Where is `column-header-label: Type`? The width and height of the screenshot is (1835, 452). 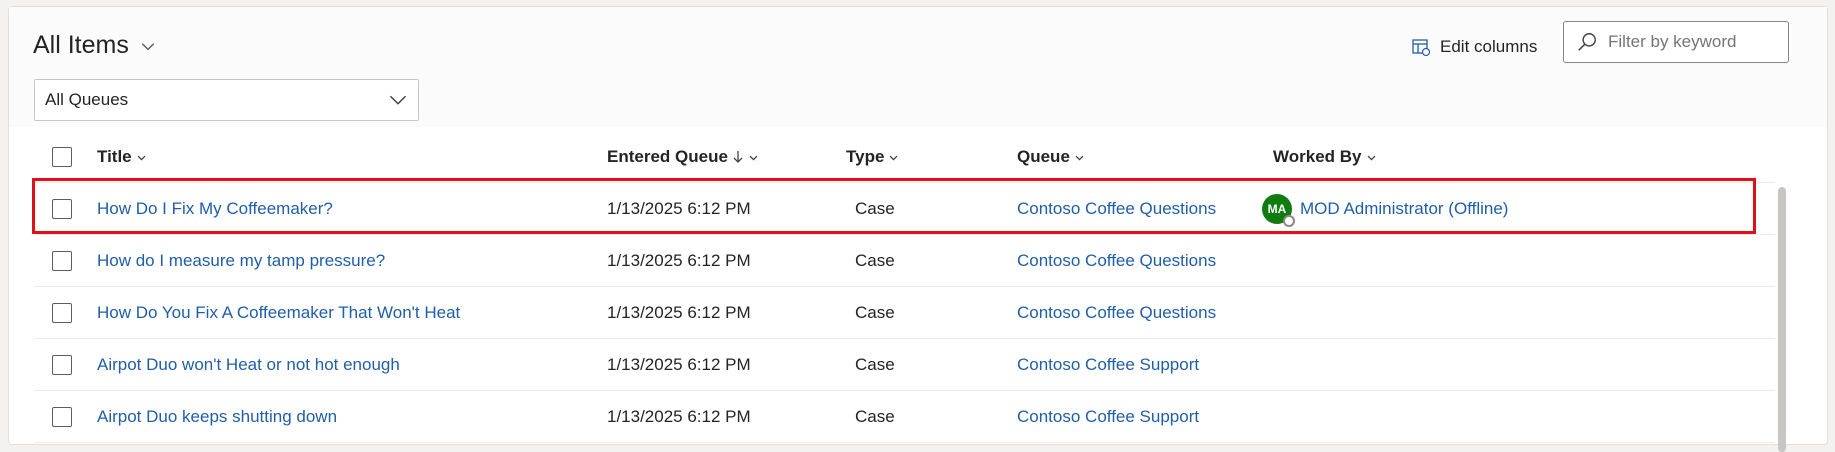 column-header-label: Type is located at coordinates (865, 156).